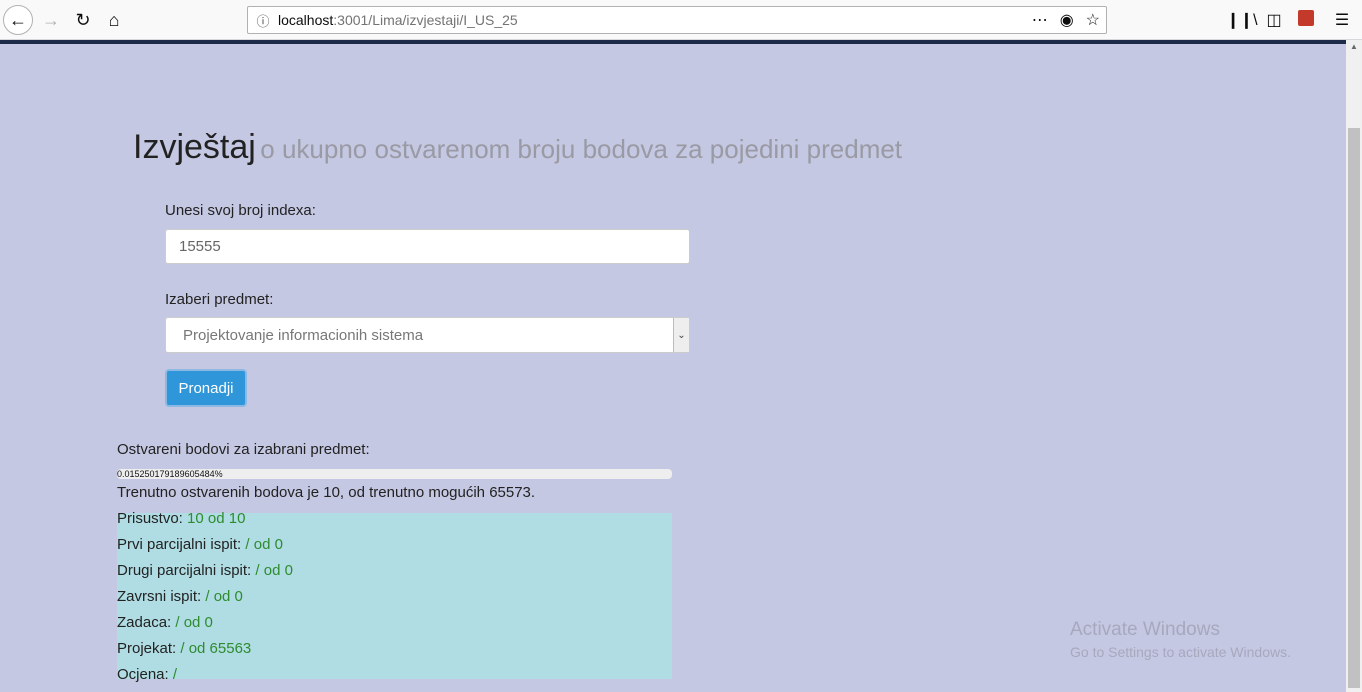 The image size is (1362, 692). Describe the element at coordinates (150, 518) in the screenshot. I see `result-row-label: Prisustvo:` at that location.